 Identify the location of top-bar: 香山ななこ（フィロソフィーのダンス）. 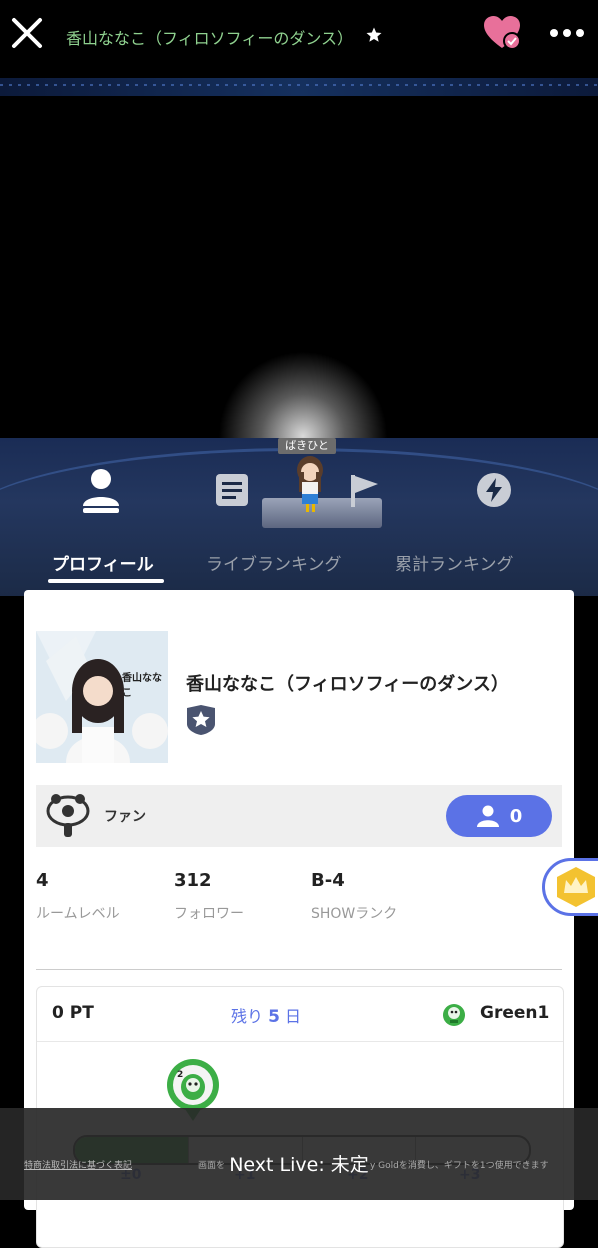
(299, 39).